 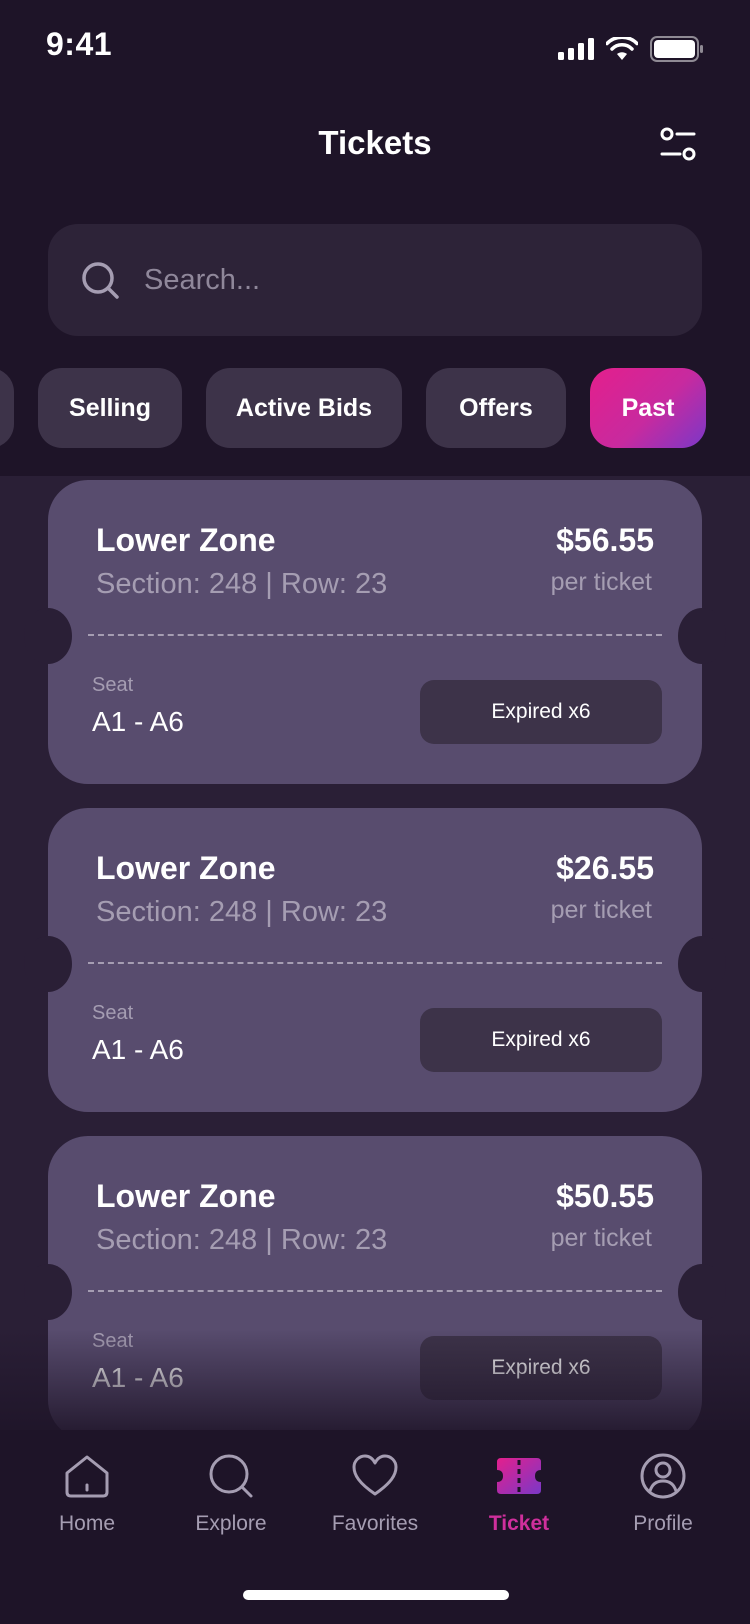 What do you see at coordinates (110, 408) in the screenshot?
I see `tab-selling: Selling` at bounding box center [110, 408].